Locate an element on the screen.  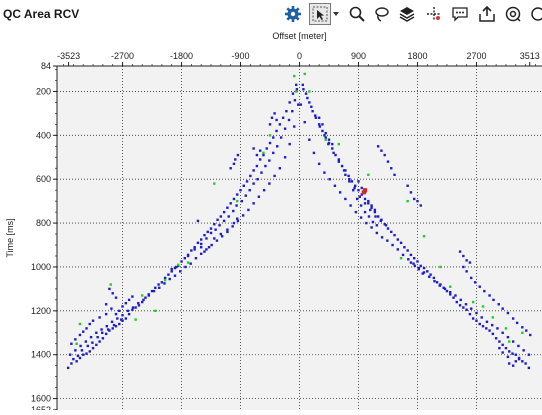
export-icon is located at coordinates (487, 14).